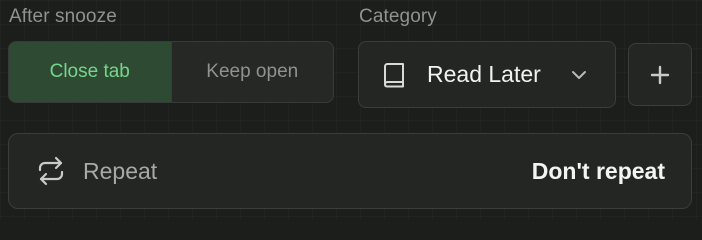 The width and height of the screenshot is (702, 240). I want to click on plus-icon, so click(660, 74).